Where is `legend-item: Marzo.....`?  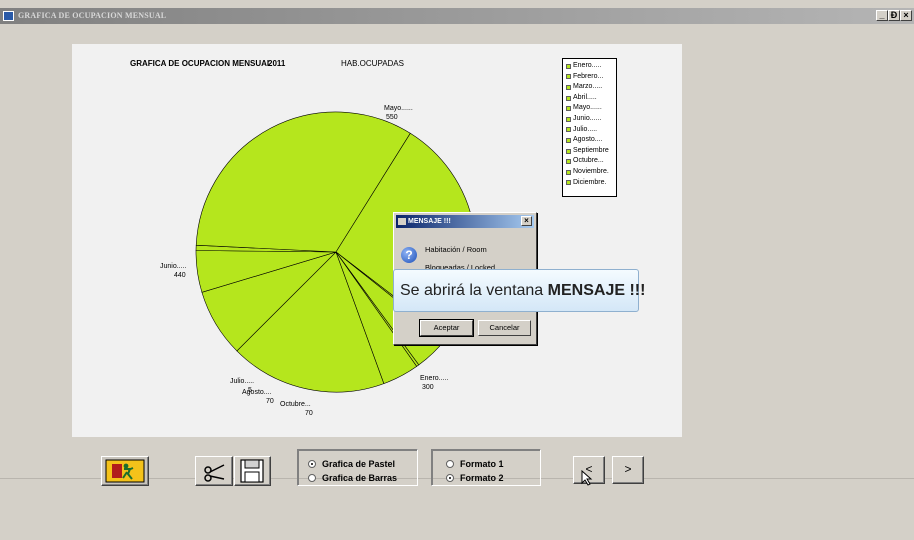 legend-item: Marzo..... is located at coordinates (591, 87).